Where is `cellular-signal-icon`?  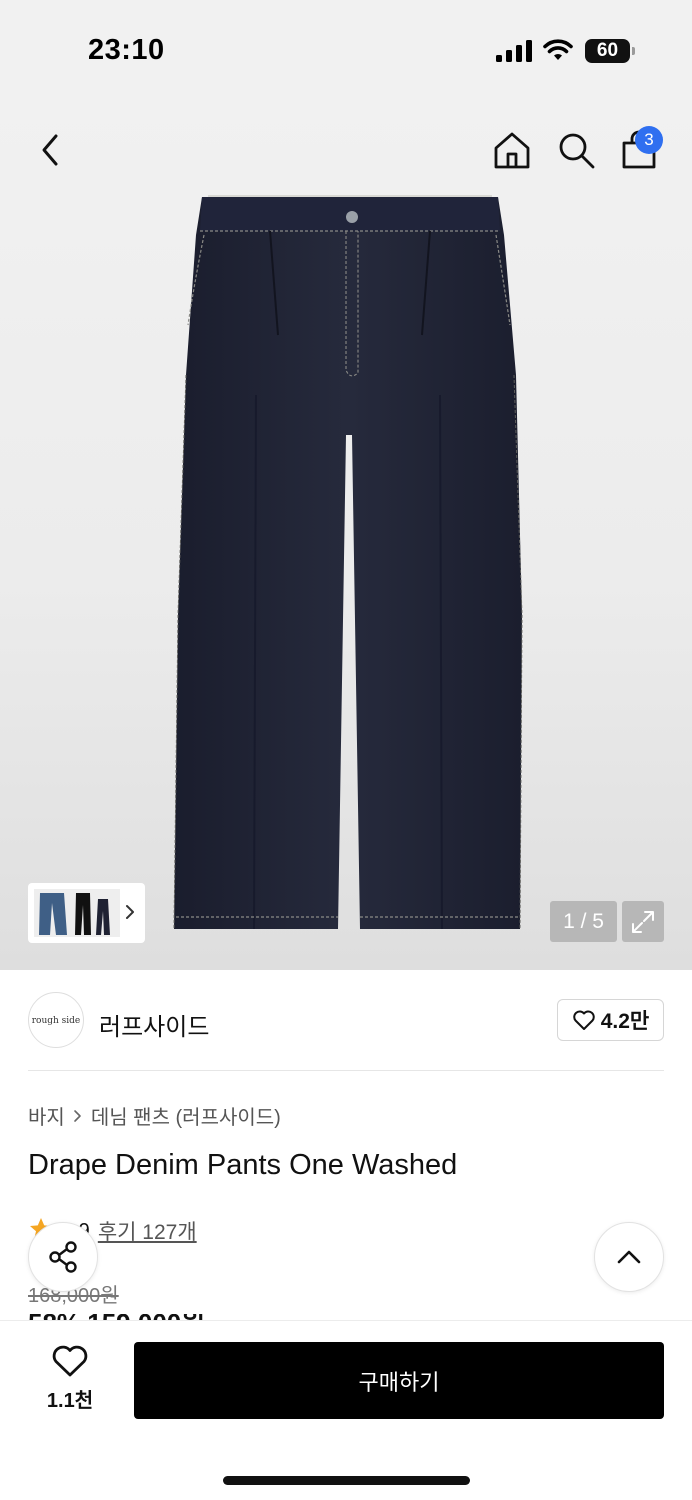 cellular-signal-icon is located at coordinates (514, 51).